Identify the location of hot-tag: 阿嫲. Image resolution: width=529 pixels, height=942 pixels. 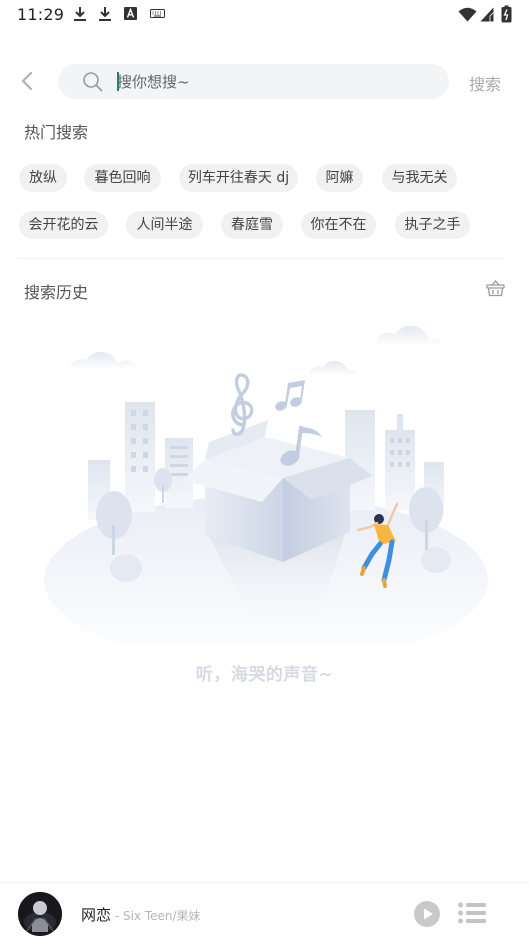
(339, 178).